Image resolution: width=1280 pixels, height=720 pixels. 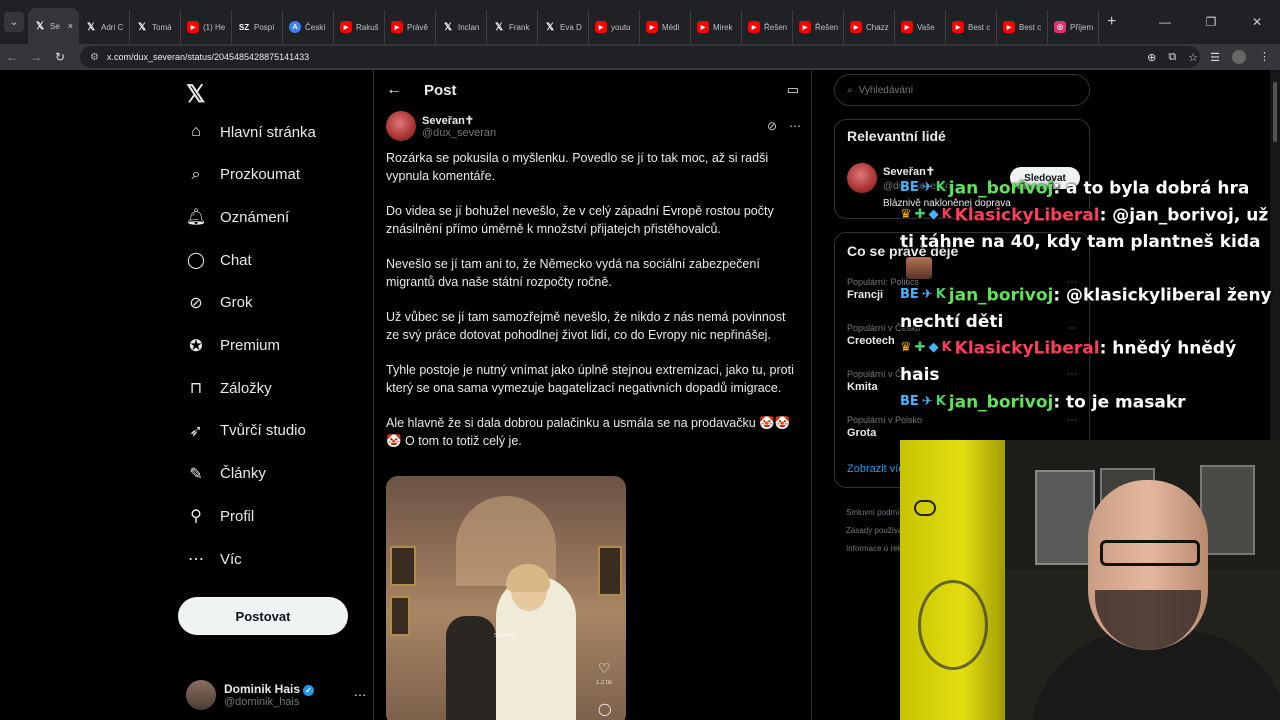 I want to click on nav-item: ⋯ Víc, so click(x=214, y=559).